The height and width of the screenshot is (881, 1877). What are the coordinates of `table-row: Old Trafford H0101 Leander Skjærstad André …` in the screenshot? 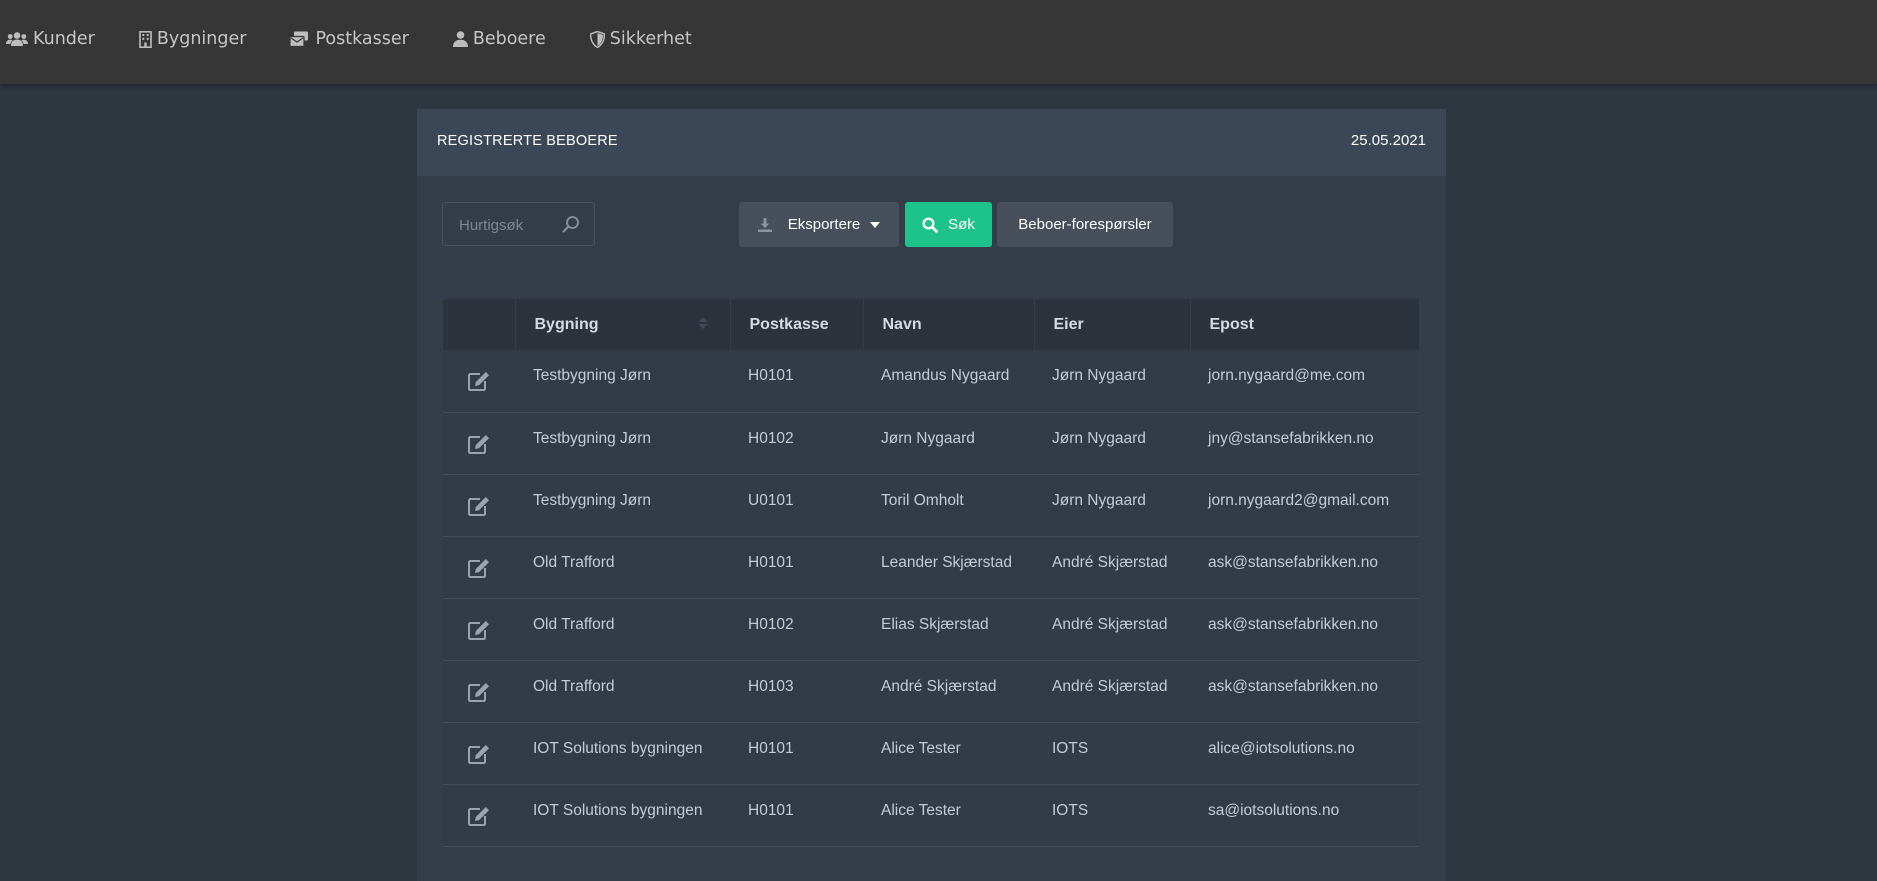 It's located at (931, 567).